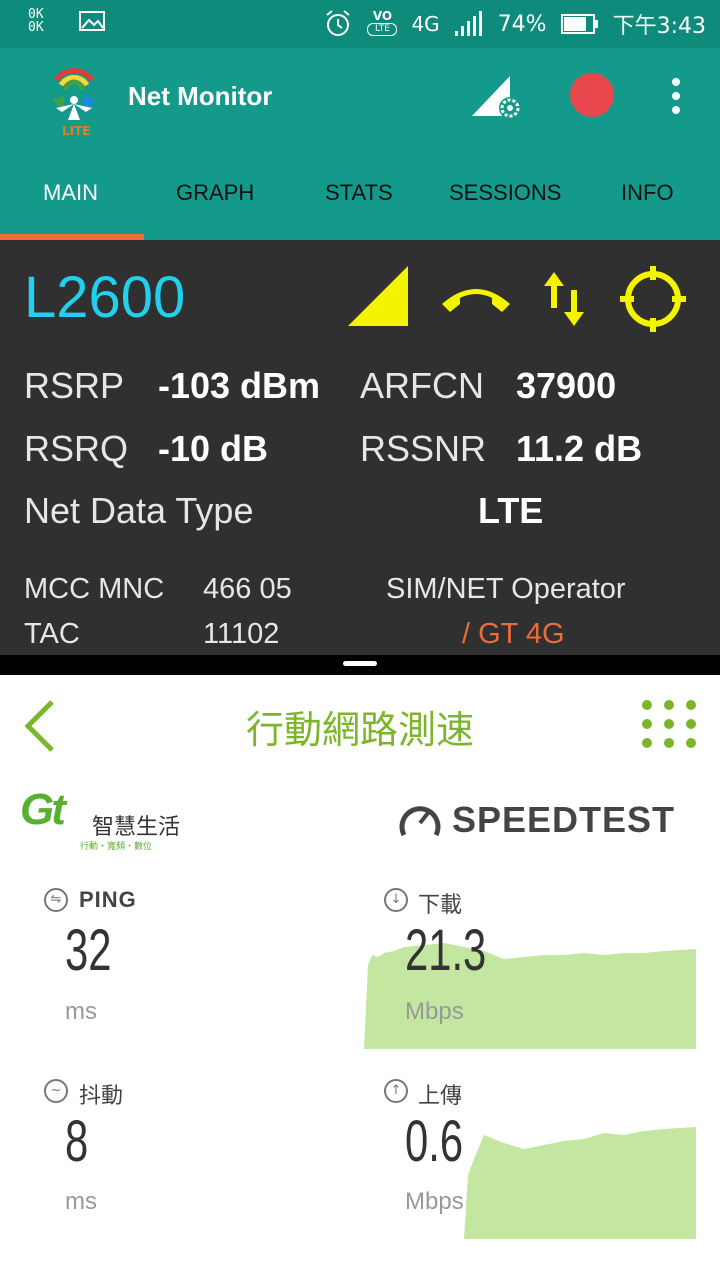 The height and width of the screenshot is (1280, 720). What do you see at coordinates (505, 193) in the screenshot?
I see `tab-sessions: SESSIONS` at bounding box center [505, 193].